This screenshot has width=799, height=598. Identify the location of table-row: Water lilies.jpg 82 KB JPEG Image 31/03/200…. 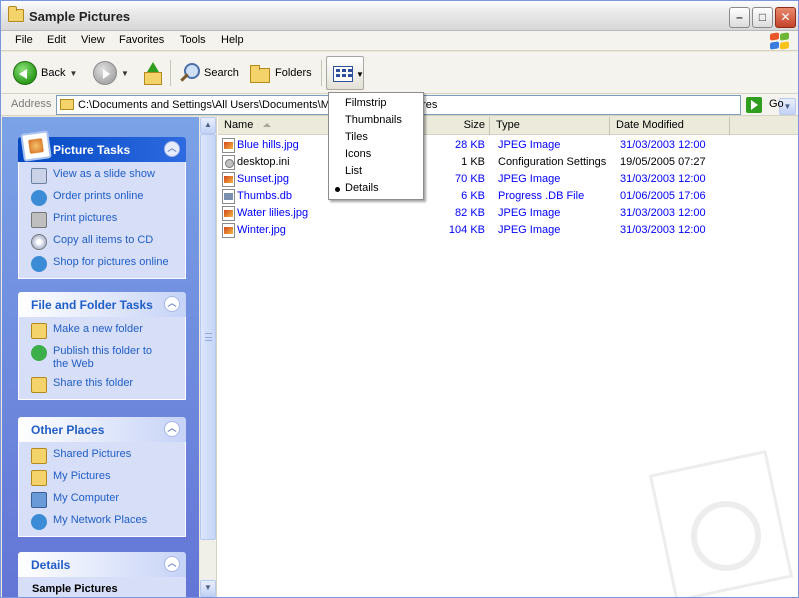
(508, 213).